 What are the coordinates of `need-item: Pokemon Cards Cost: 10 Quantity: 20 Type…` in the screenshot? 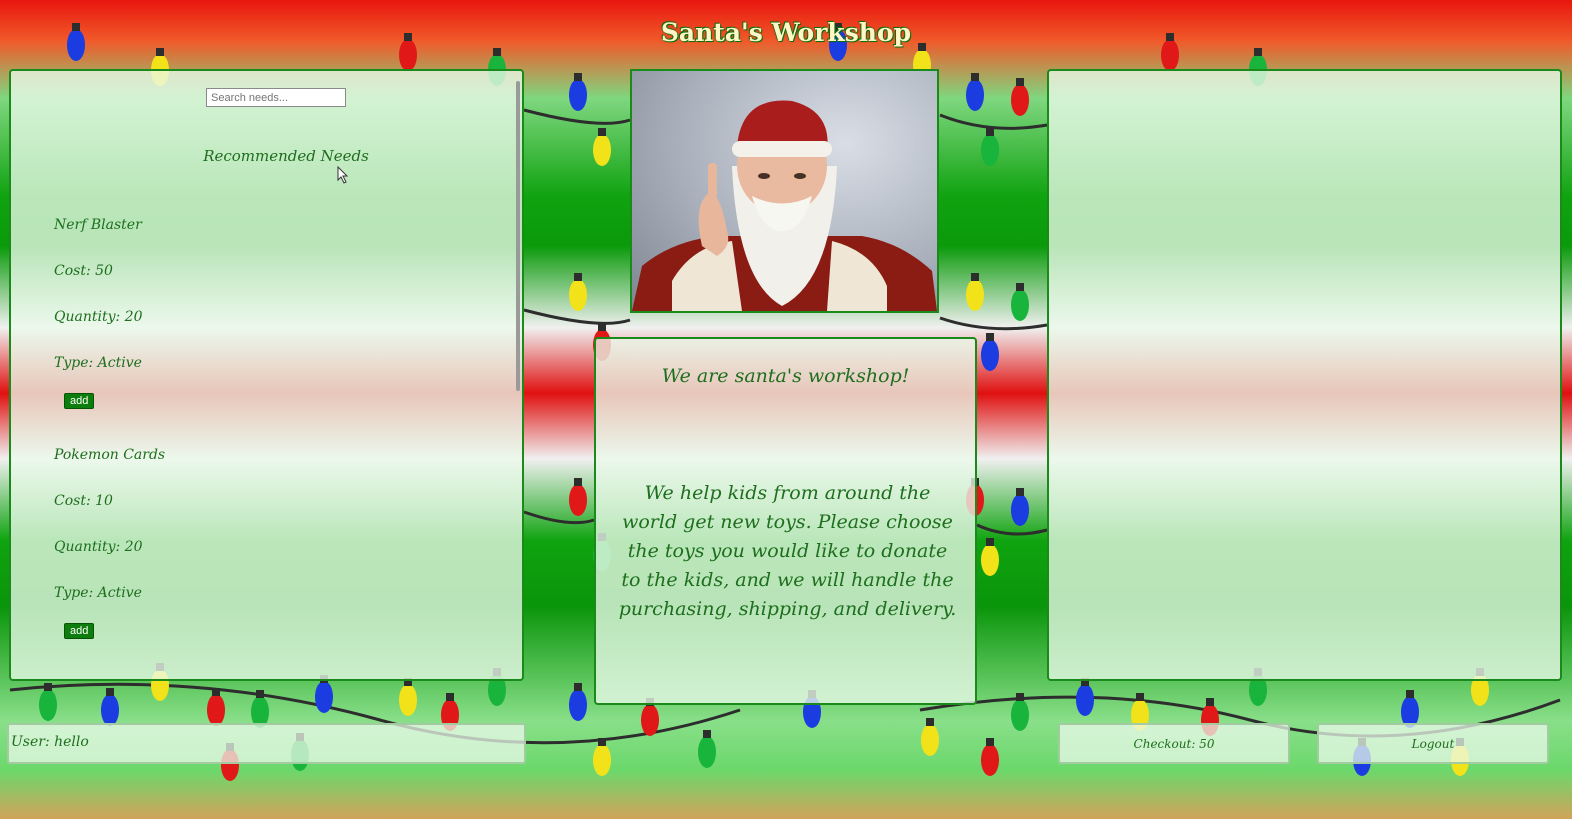 It's located at (269, 550).